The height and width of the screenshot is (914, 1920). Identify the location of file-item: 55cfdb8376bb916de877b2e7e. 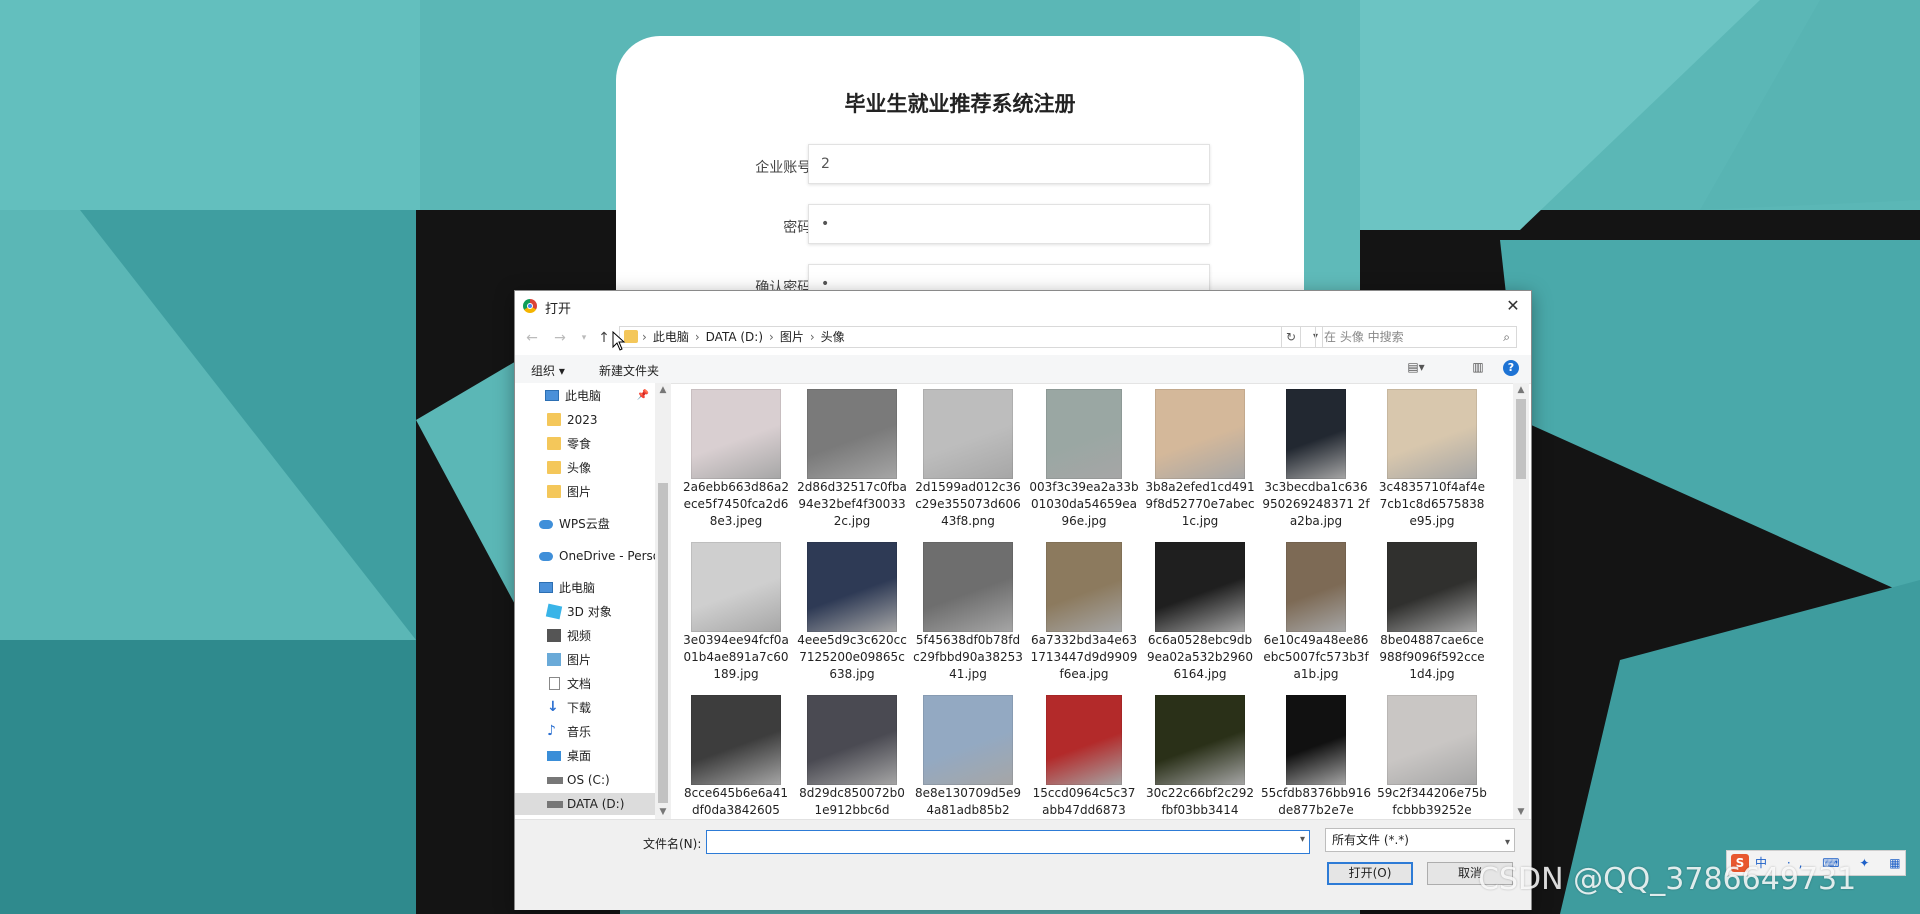
(1316, 754).